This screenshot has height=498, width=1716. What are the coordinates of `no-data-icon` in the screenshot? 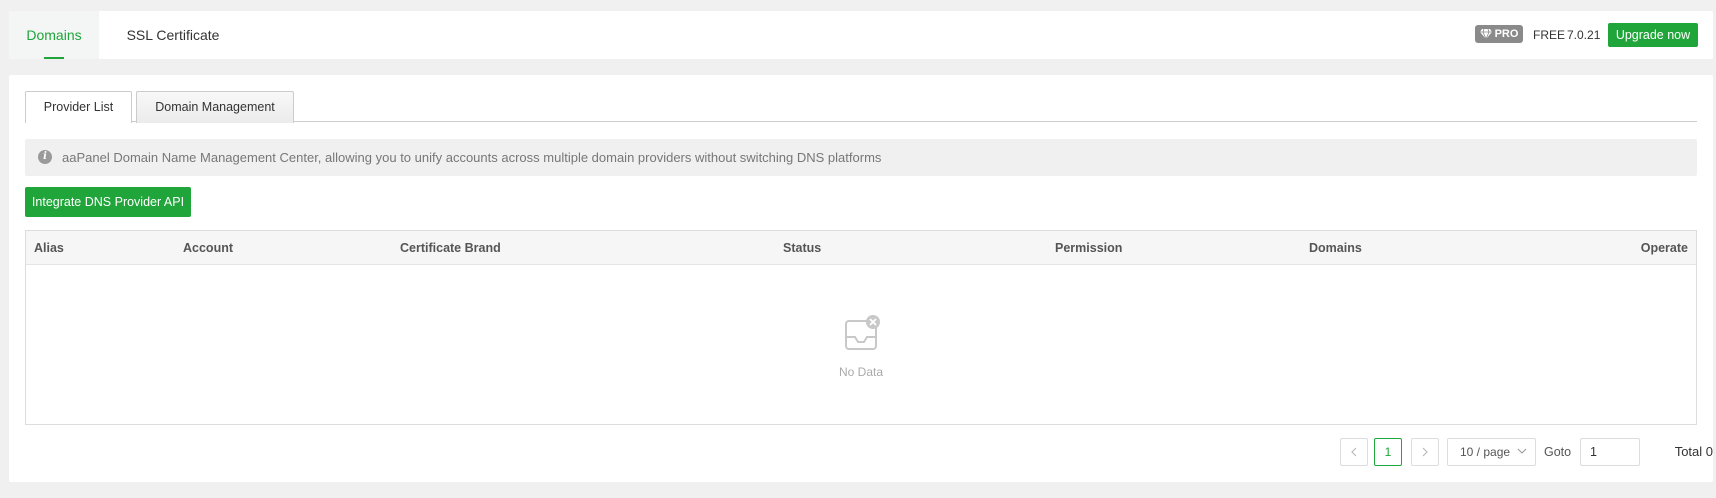 It's located at (862, 332).